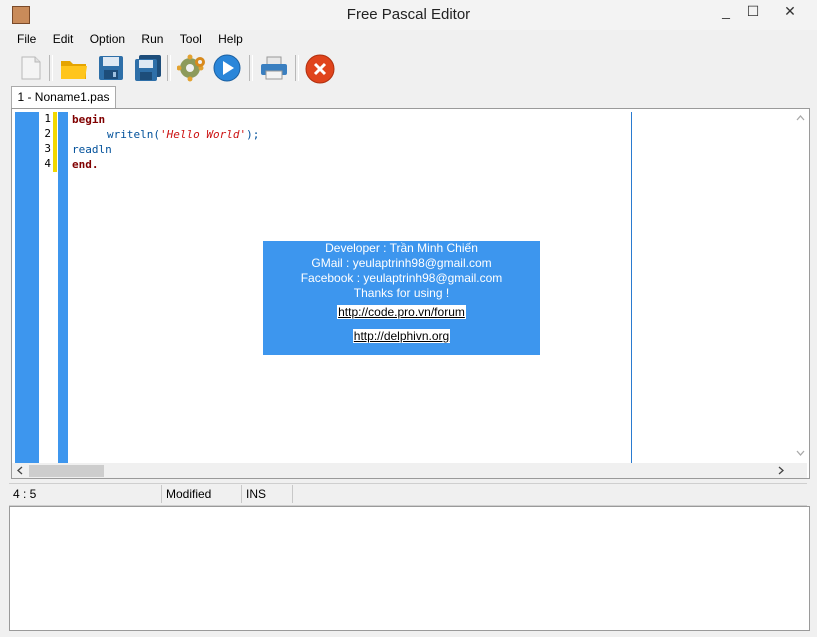 This screenshot has height=637, width=817. What do you see at coordinates (147, 68) in the screenshot?
I see `save-all-icon` at bounding box center [147, 68].